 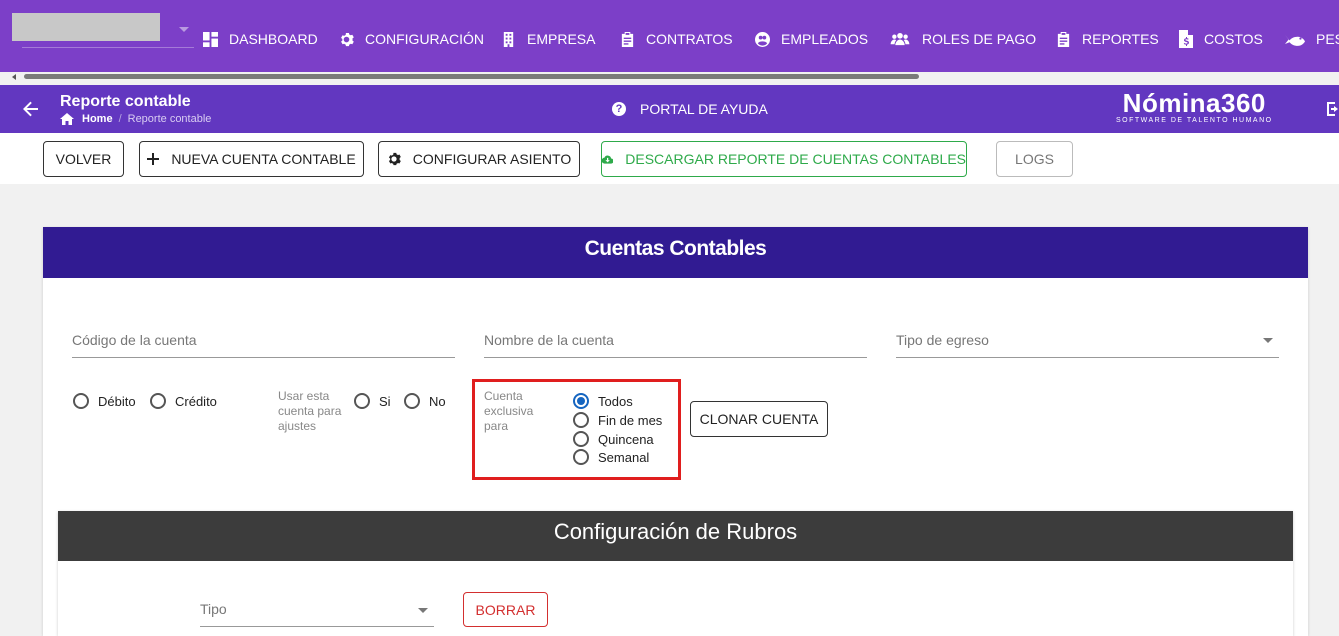 I want to click on no-radio-circle, so click(x=412, y=401).